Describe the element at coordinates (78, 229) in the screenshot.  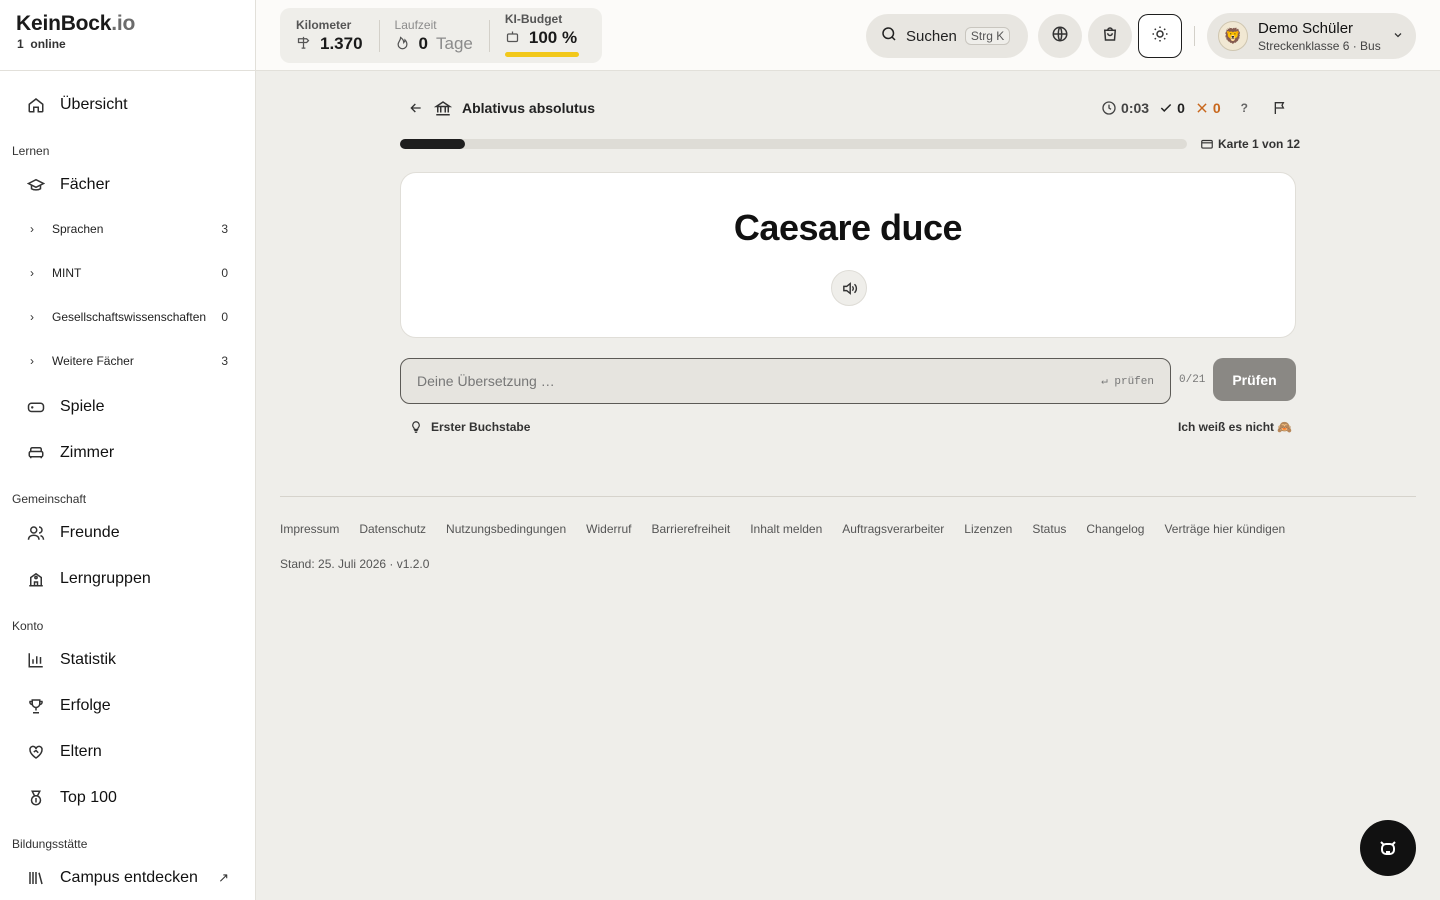
I see `subject-group-label: Sprachen` at that location.